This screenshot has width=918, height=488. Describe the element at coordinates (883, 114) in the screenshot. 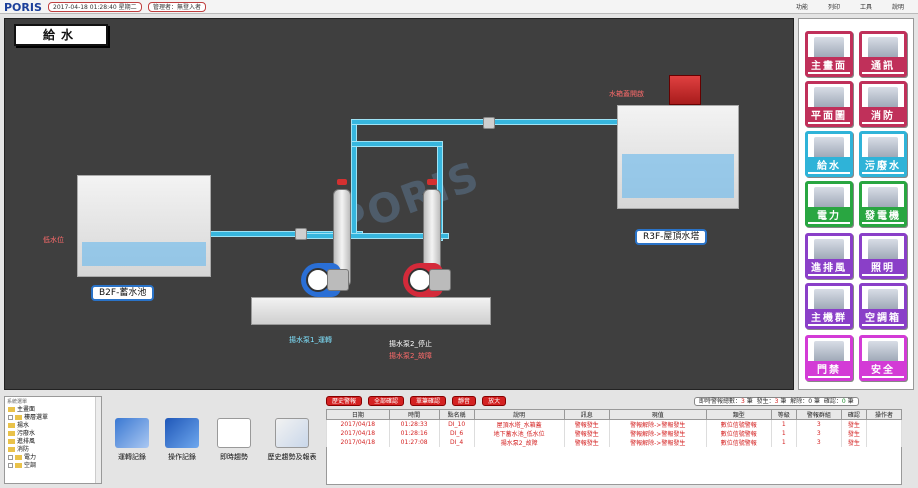

I see `nav-label: 消防` at that location.